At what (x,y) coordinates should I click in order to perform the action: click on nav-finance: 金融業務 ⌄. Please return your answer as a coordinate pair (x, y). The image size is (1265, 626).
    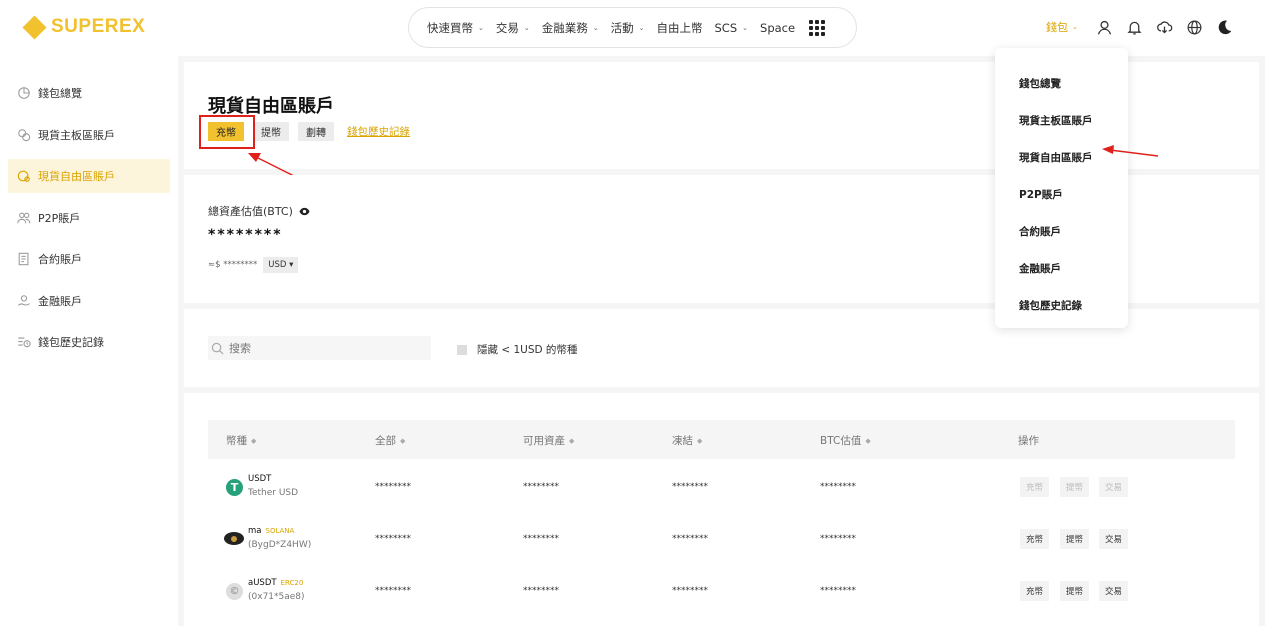
    Looking at the image, I should click on (570, 28).